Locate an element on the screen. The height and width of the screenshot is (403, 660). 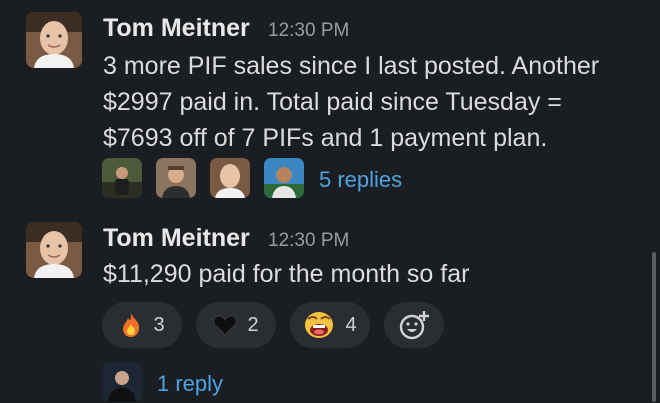
message-line: $7693 off of 7 PIFs and 1 payment plan. is located at coordinates (325, 138).